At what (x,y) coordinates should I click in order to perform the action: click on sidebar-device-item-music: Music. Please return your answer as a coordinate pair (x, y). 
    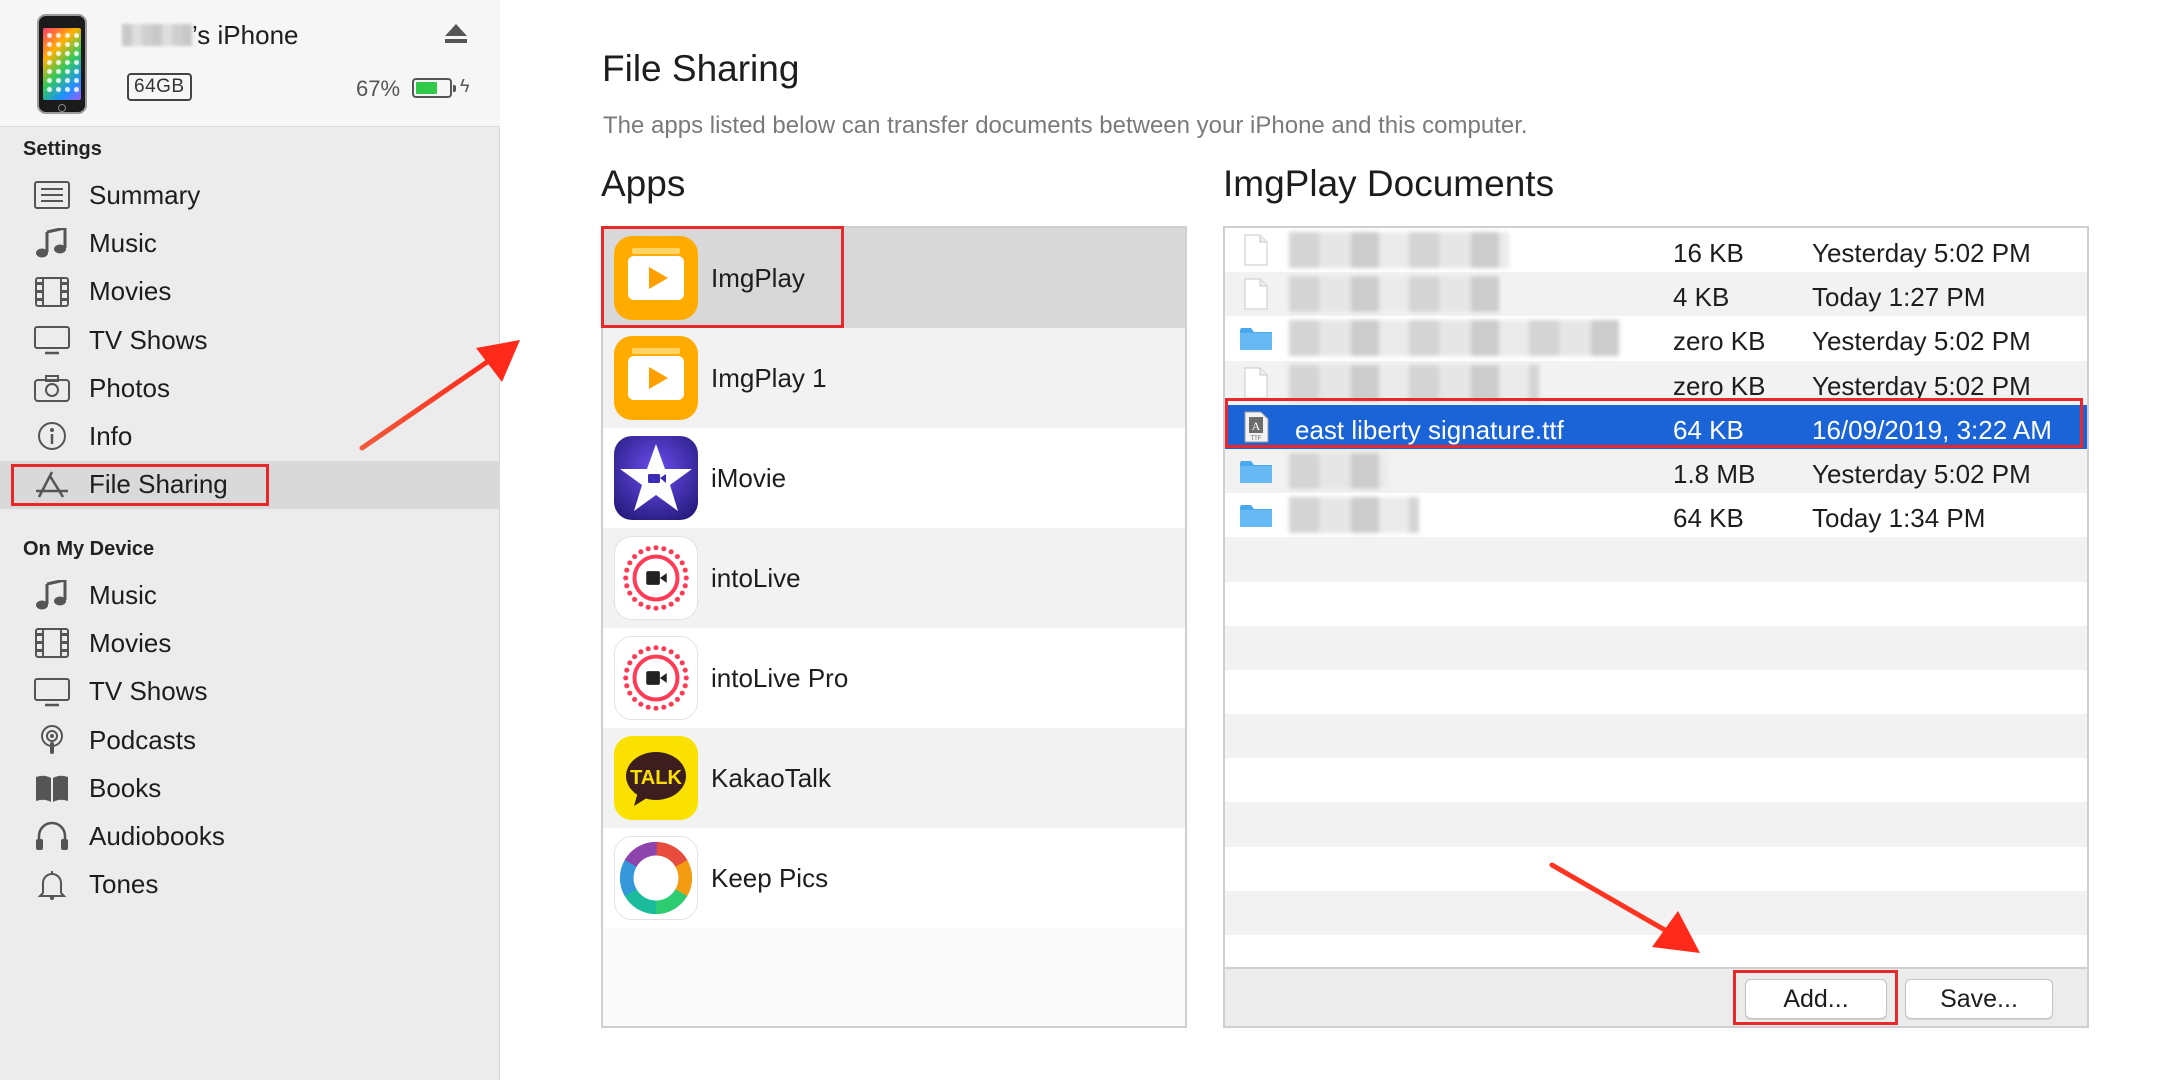
    Looking at the image, I should click on (250, 595).